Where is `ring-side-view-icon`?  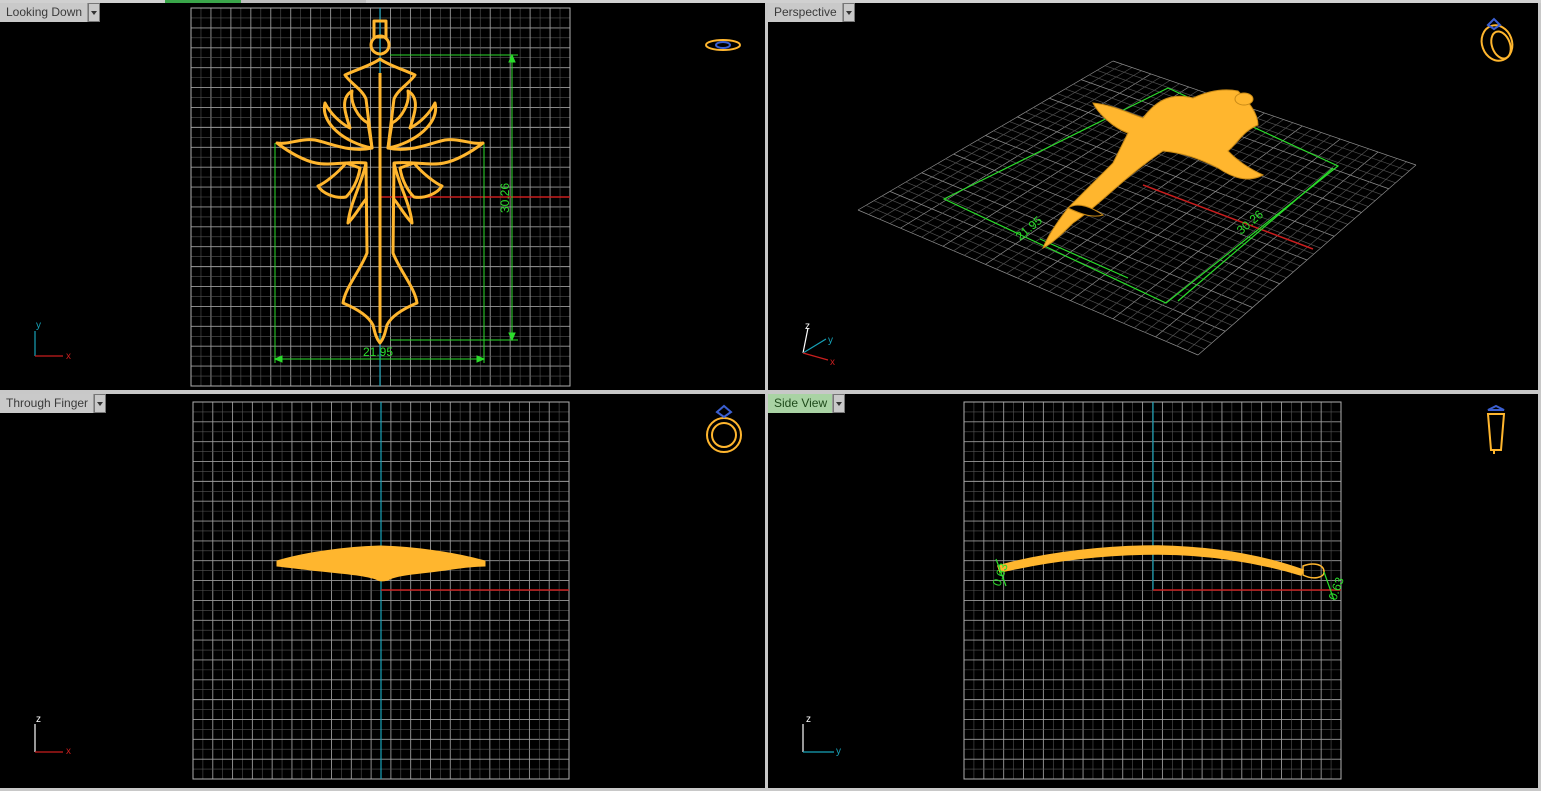
ring-side-view-icon is located at coordinates (1496, 429).